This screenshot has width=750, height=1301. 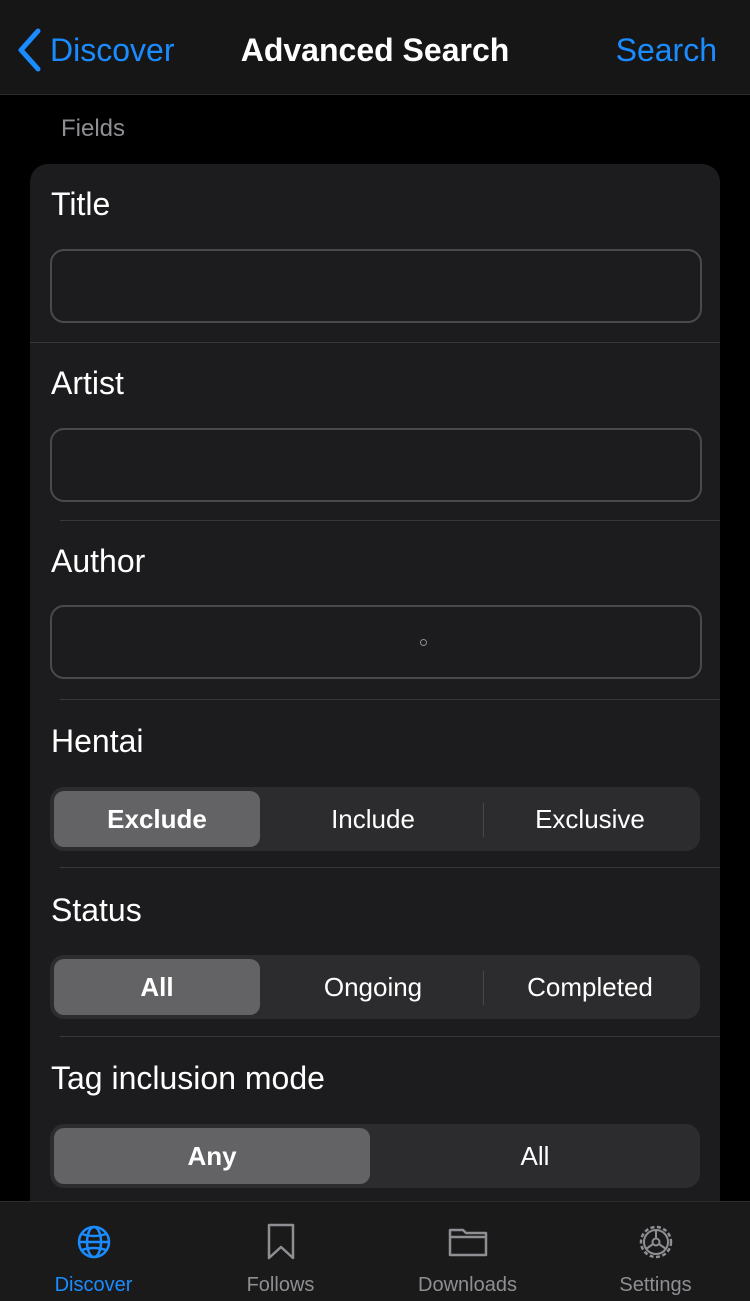 I want to click on hentai-option-exclusive: Exclusive, so click(x=590, y=819).